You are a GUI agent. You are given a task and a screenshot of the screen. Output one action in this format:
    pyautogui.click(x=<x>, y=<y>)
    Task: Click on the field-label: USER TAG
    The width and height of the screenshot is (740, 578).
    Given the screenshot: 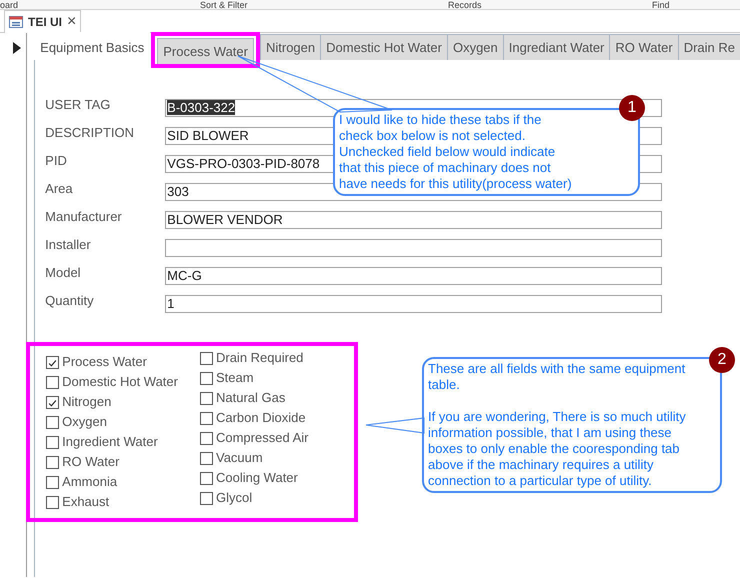 What is the action you would take?
    pyautogui.click(x=78, y=105)
    